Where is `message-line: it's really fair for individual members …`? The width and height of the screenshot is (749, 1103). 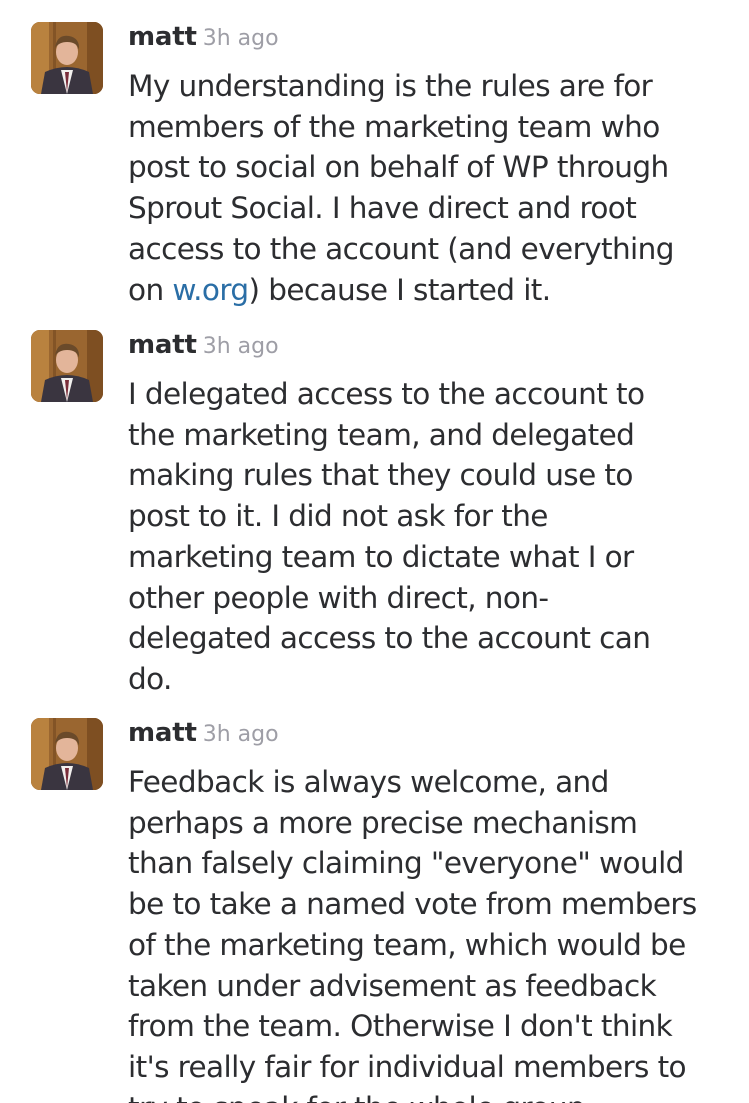
message-line: it's really fair for individual members … is located at coordinates (407, 1066).